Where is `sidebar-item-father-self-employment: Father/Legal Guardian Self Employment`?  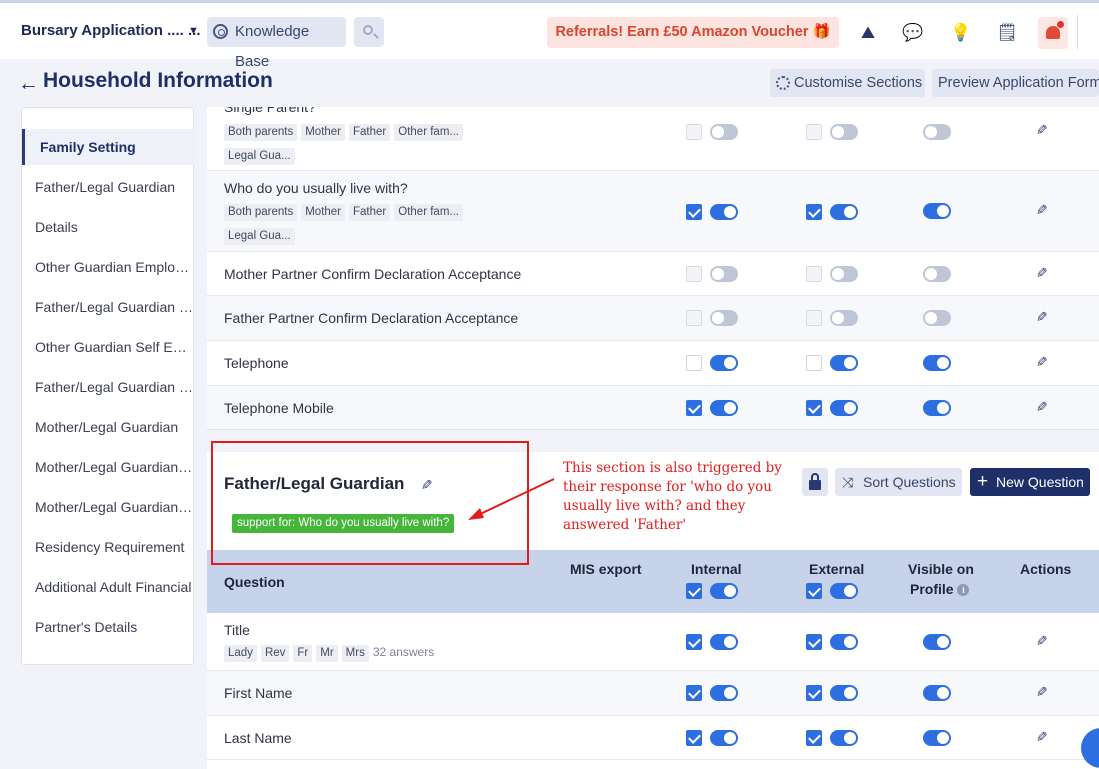 sidebar-item-father-self-employment: Father/Legal Guardian Self Employment is located at coordinates (108, 387).